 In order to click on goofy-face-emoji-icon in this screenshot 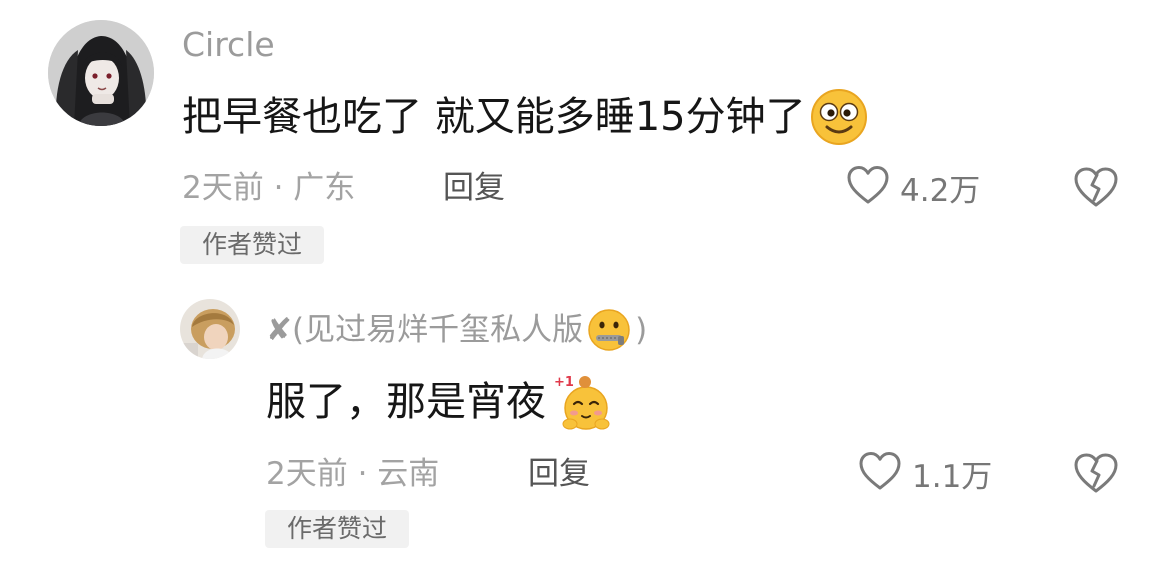, I will do `click(839, 117)`.